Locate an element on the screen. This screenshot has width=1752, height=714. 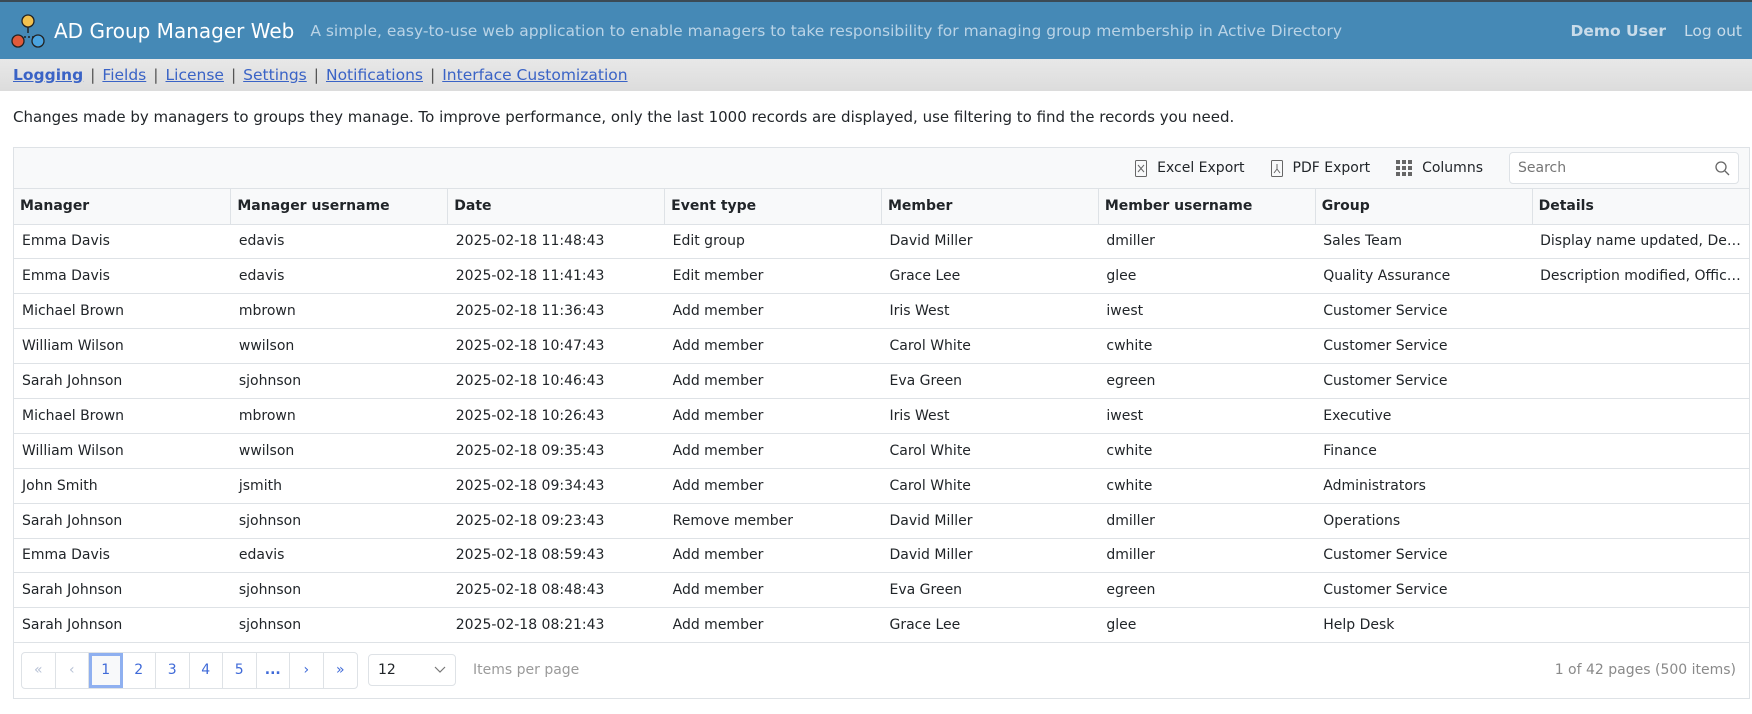
cell-member: Eva Green is located at coordinates (990, 590).